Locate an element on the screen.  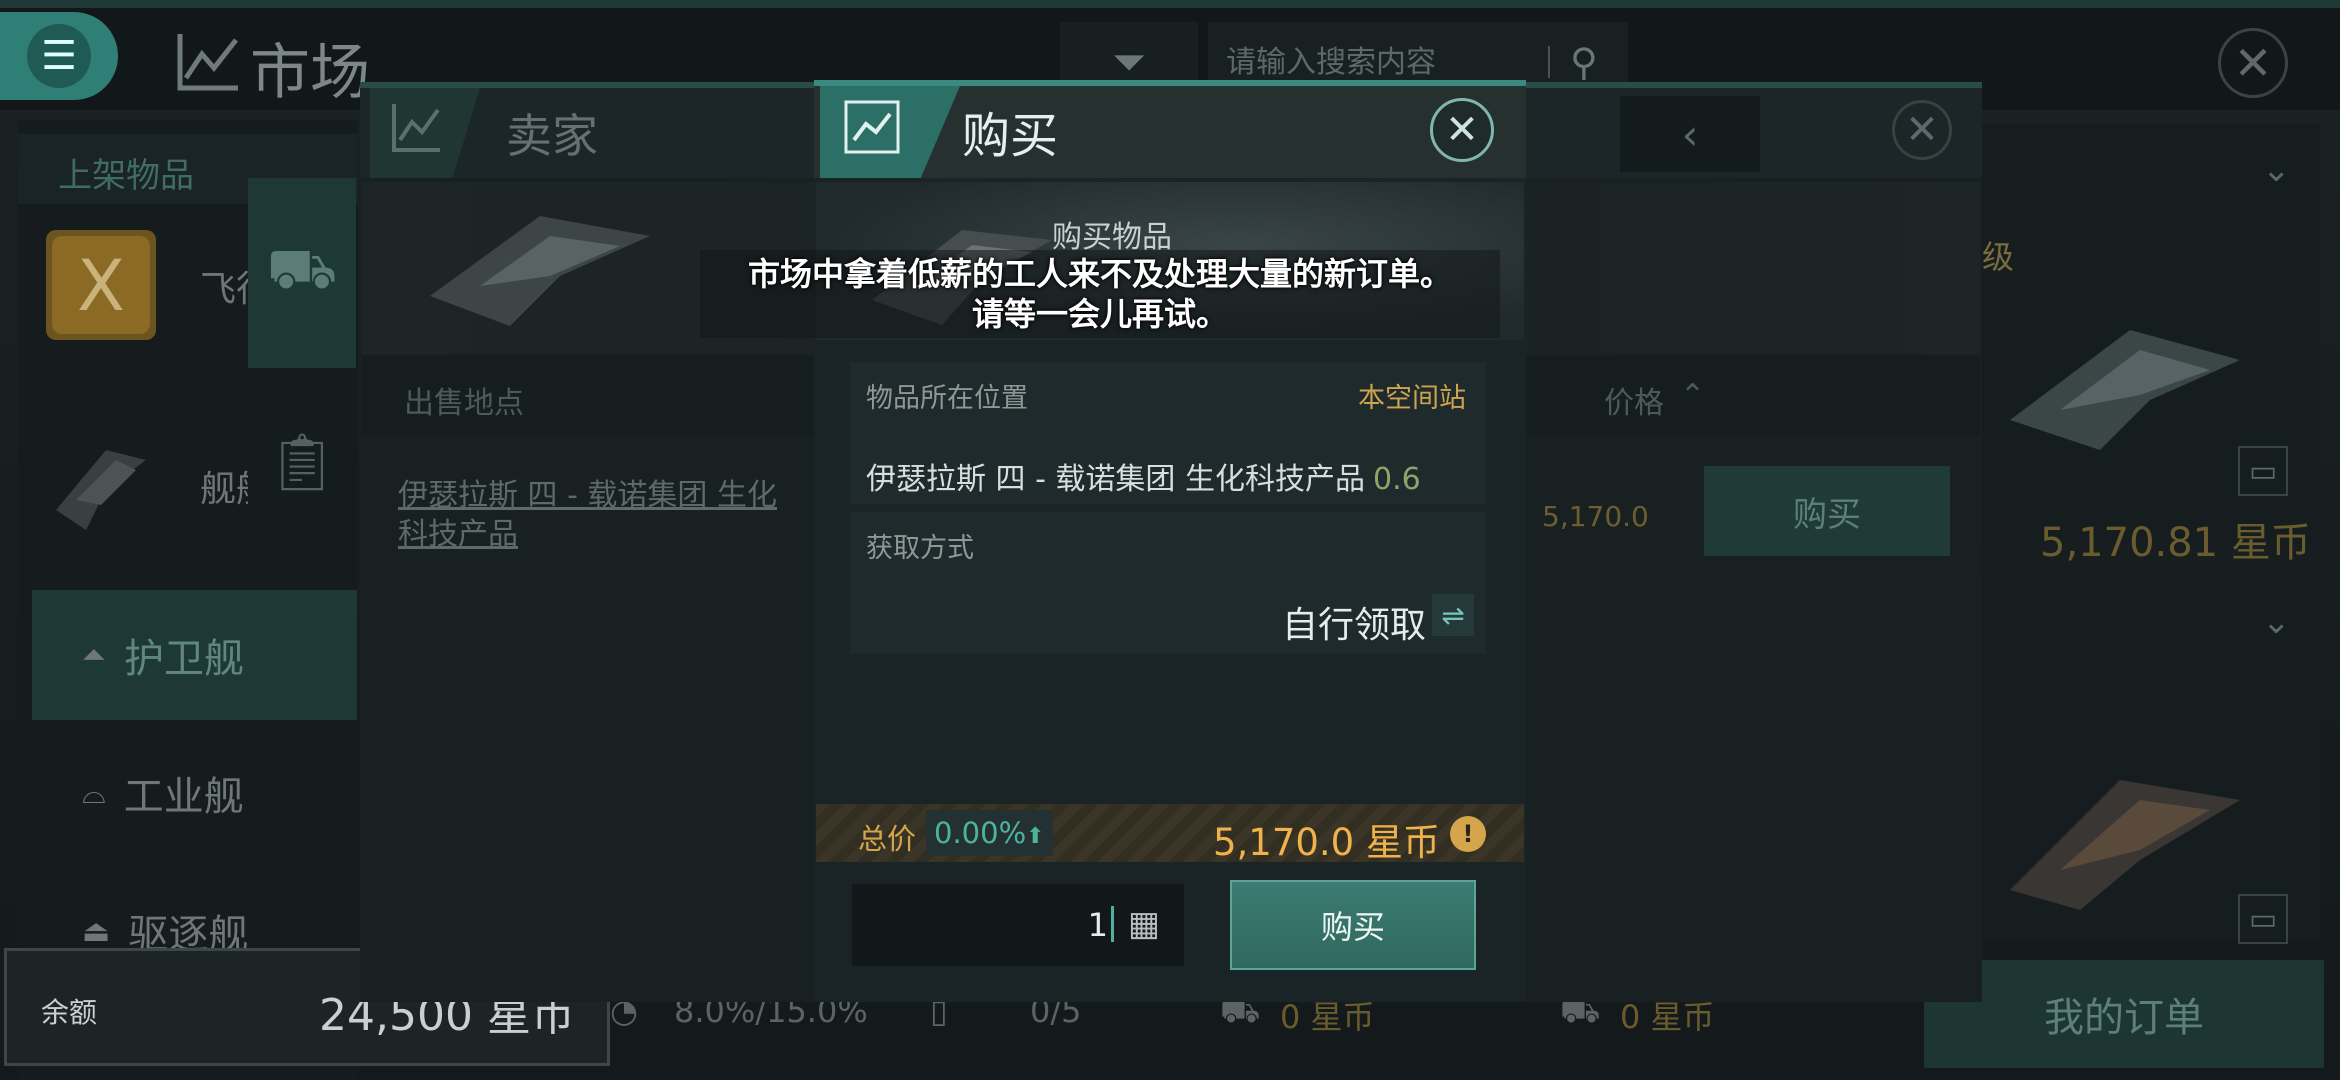
location-box: 物品所在位置 本空间站 伊瑟拉斯 四 - 载诺集团 生化科技产品 0.6 is located at coordinates (1168, 433).